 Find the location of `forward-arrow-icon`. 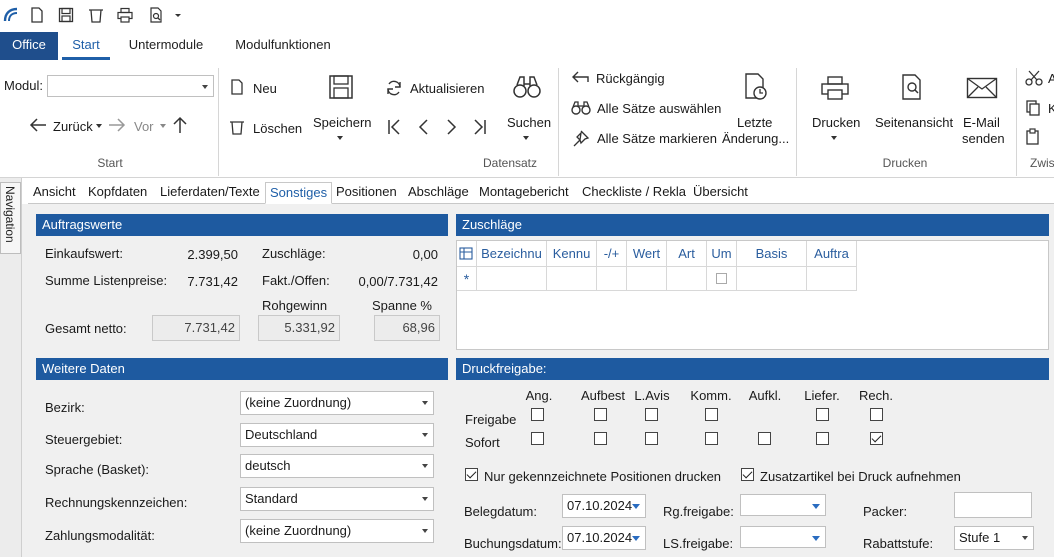

forward-arrow-icon is located at coordinates (117, 125).